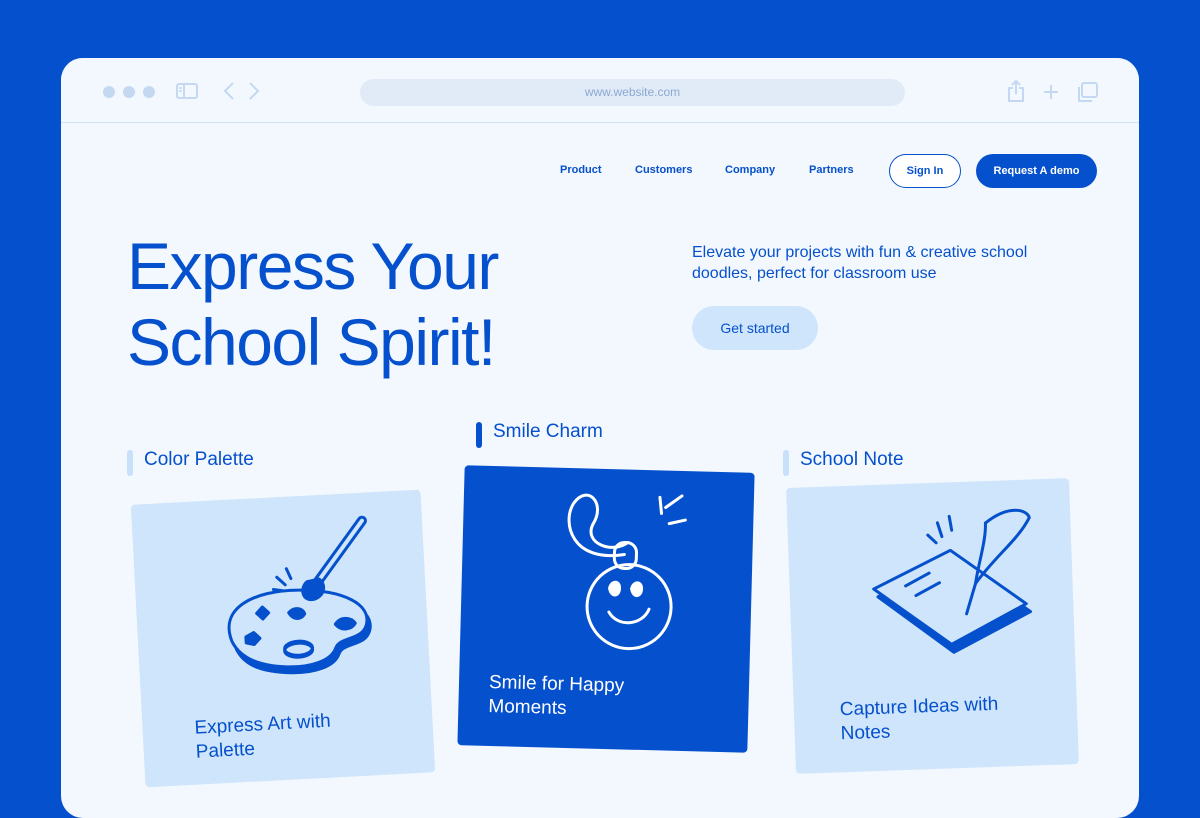 This screenshot has width=1200, height=818. Describe the element at coordinates (149, 92) in the screenshot. I see `window-dot-maximize` at that location.